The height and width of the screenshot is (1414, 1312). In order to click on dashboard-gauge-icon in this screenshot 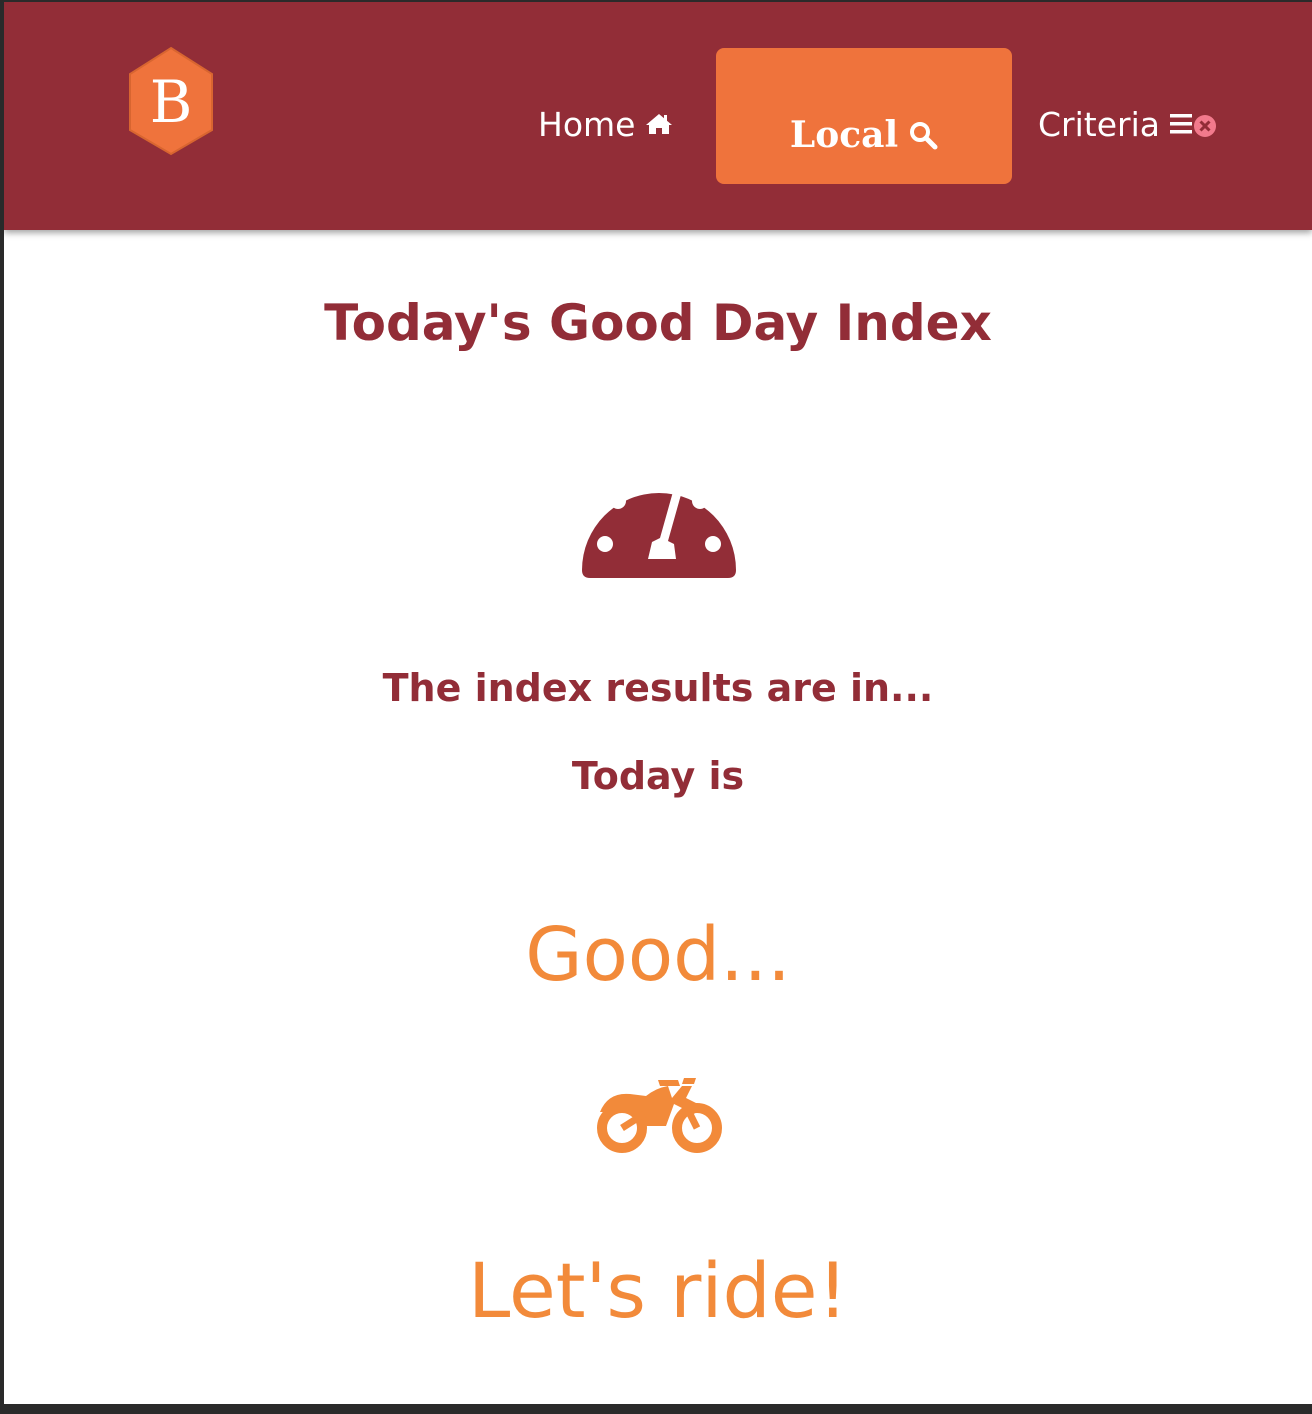, I will do `click(659, 517)`.